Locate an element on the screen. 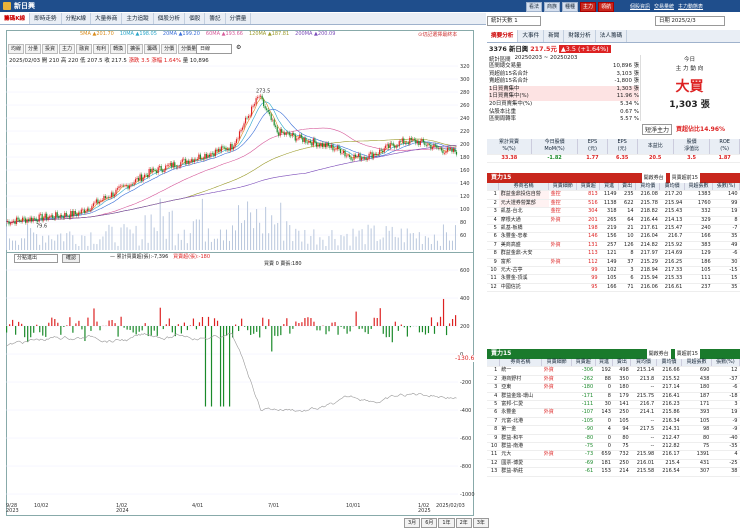  sell-mode: 開啟券台 is located at coordinates (658, 354).